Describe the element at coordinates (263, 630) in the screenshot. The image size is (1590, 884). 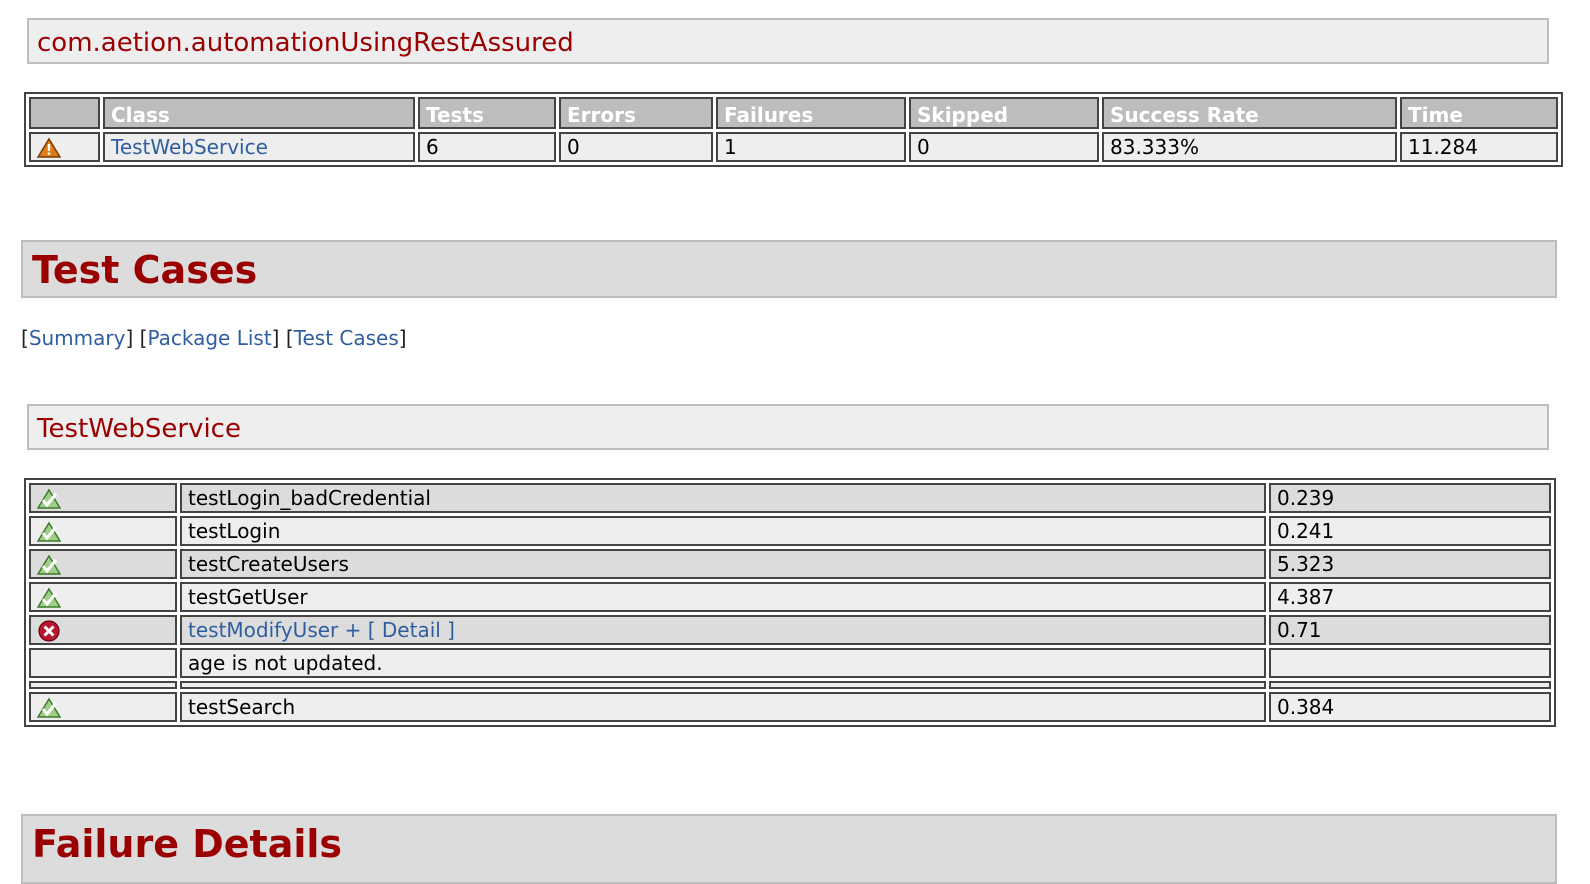
I see `test-name-link: testModifyUser` at that location.